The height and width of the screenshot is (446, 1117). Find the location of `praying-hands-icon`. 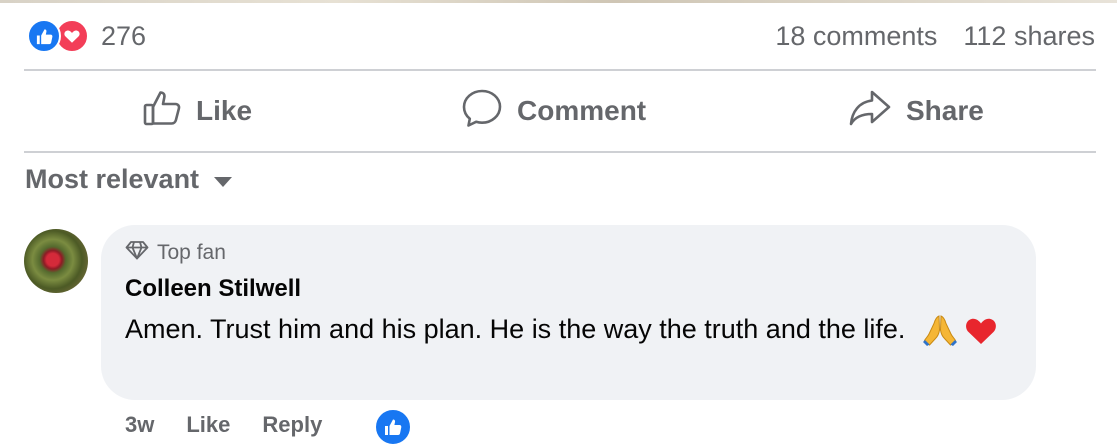

praying-hands-icon is located at coordinates (939, 335).